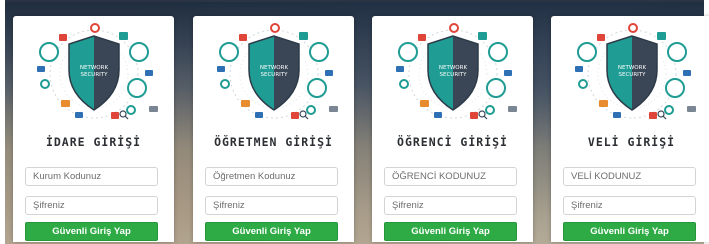 The height and width of the screenshot is (244, 709). I want to click on card-title: VELİ GİRİŞİ, so click(631, 142).